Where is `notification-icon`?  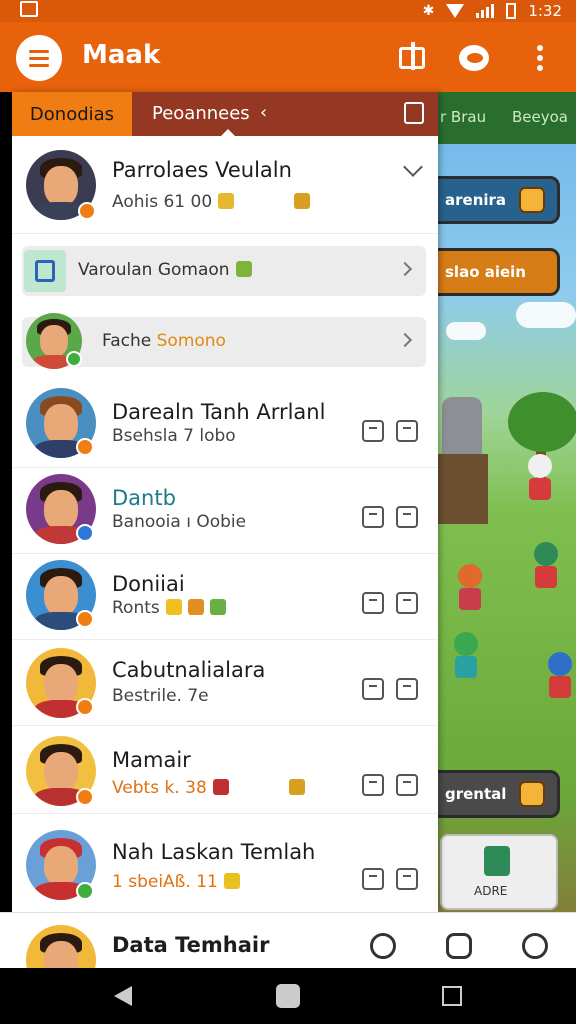 notification-icon is located at coordinates (29, 9).